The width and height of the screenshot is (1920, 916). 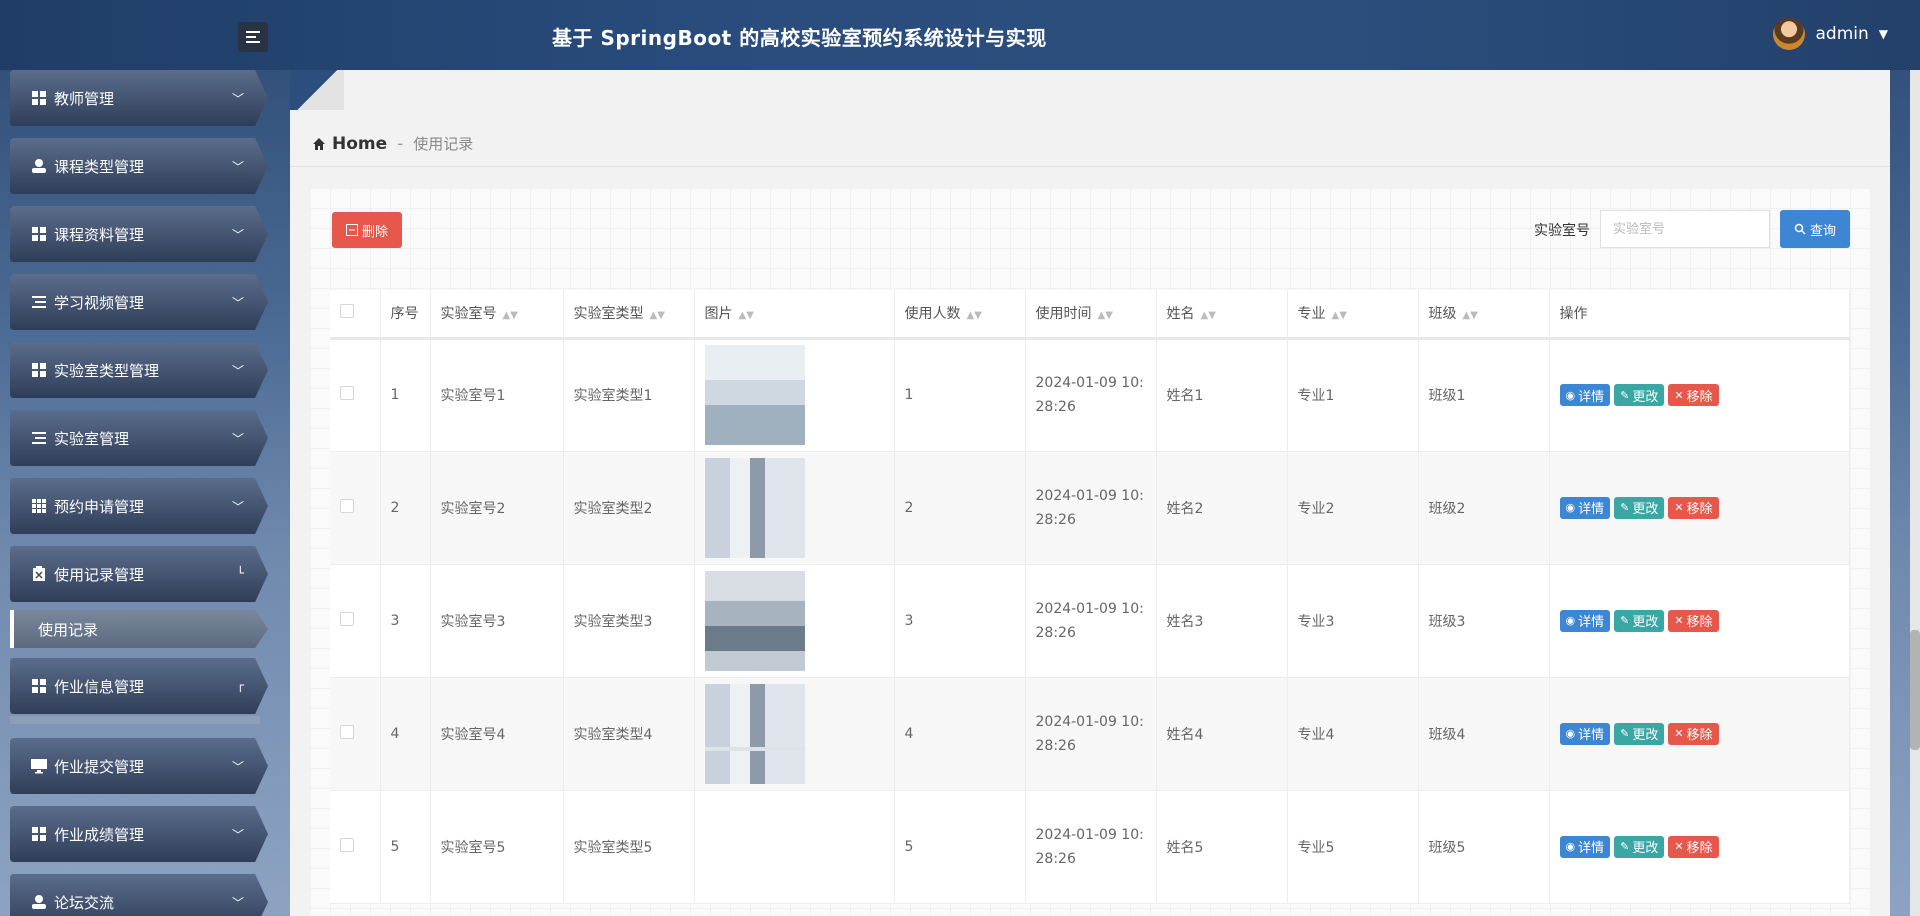 I want to click on delete-button: 删除, so click(x=367, y=230).